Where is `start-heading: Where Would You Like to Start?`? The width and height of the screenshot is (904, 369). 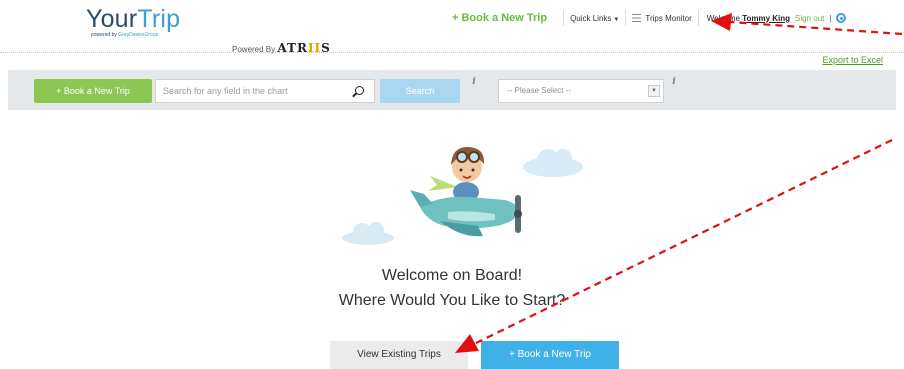 start-heading: Where Would You Like to Start? is located at coordinates (452, 300).